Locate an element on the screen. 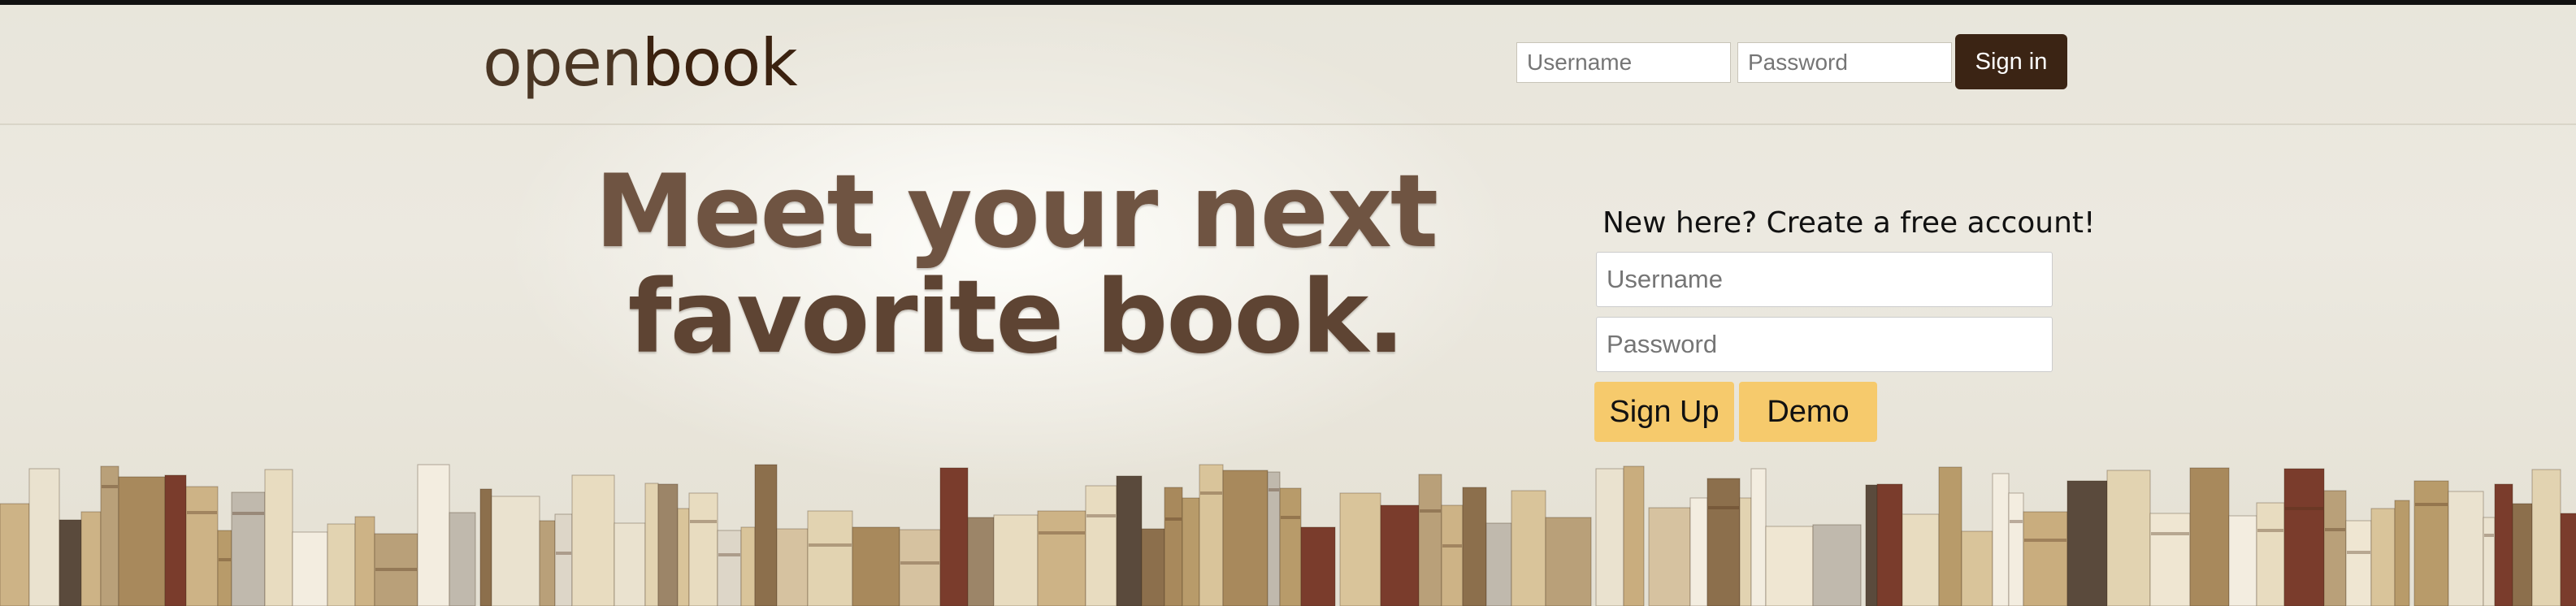 The image size is (2576, 606). logo-open: open is located at coordinates (563, 63).